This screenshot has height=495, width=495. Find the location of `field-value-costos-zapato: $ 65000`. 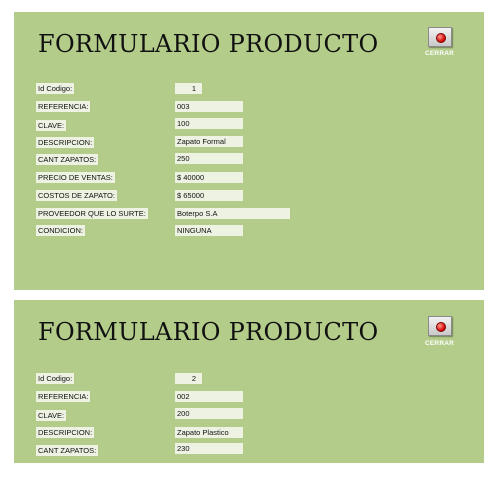

field-value-costos-zapato: $ 65000 is located at coordinates (209, 195).